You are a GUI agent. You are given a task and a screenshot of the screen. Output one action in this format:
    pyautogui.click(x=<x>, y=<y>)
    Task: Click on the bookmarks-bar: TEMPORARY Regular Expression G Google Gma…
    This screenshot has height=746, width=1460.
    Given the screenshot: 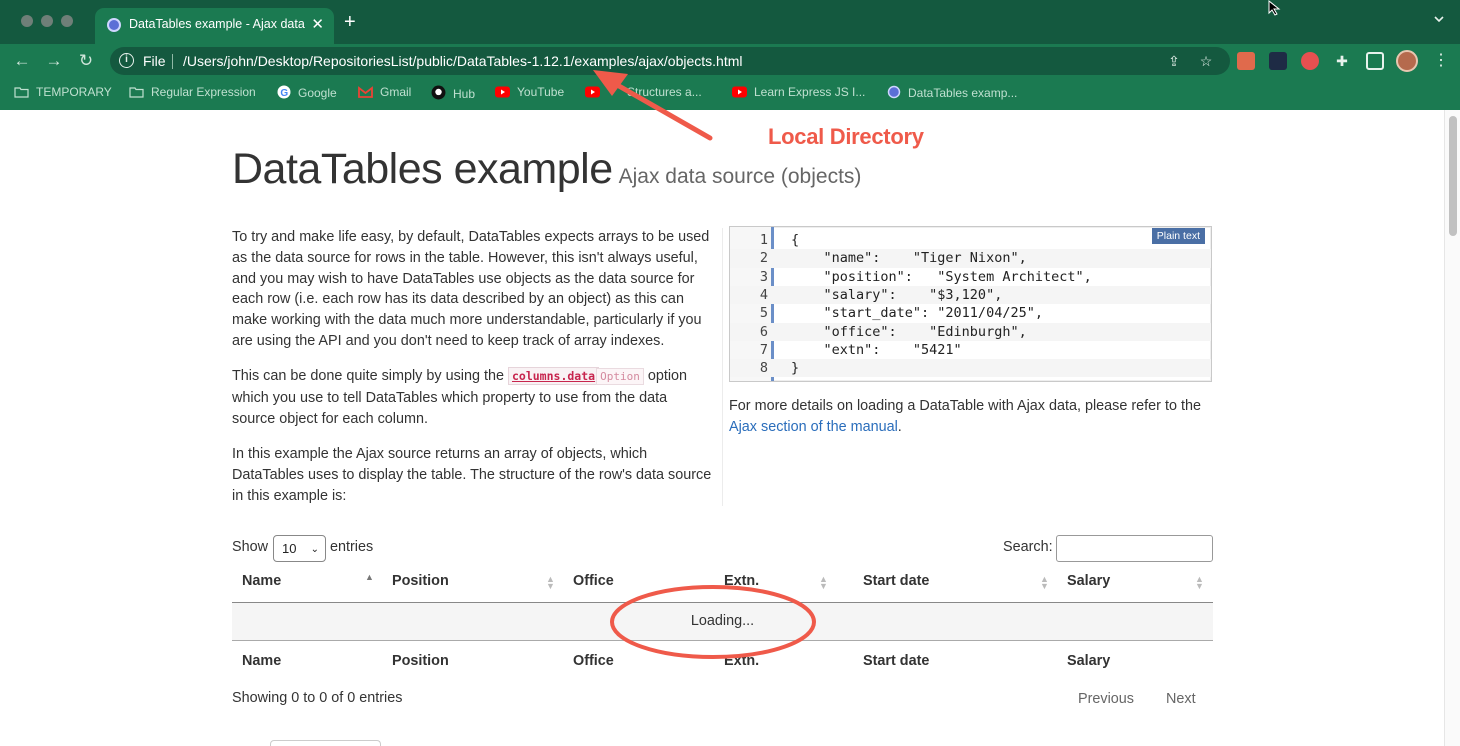 What is the action you would take?
    pyautogui.click(x=730, y=94)
    